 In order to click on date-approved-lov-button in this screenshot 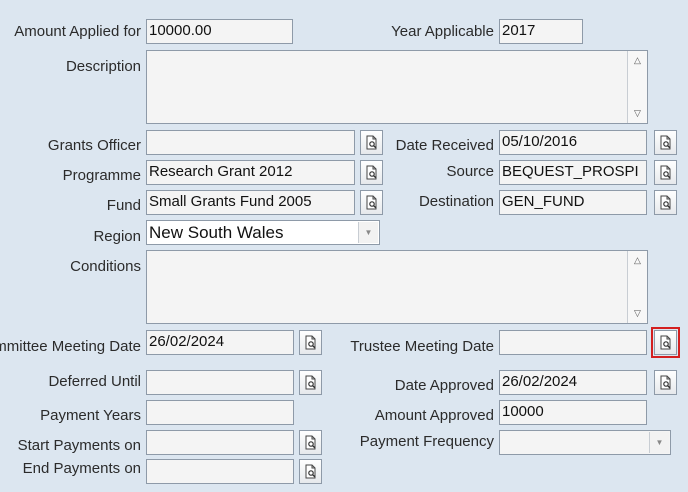, I will do `click(665, 382)`.